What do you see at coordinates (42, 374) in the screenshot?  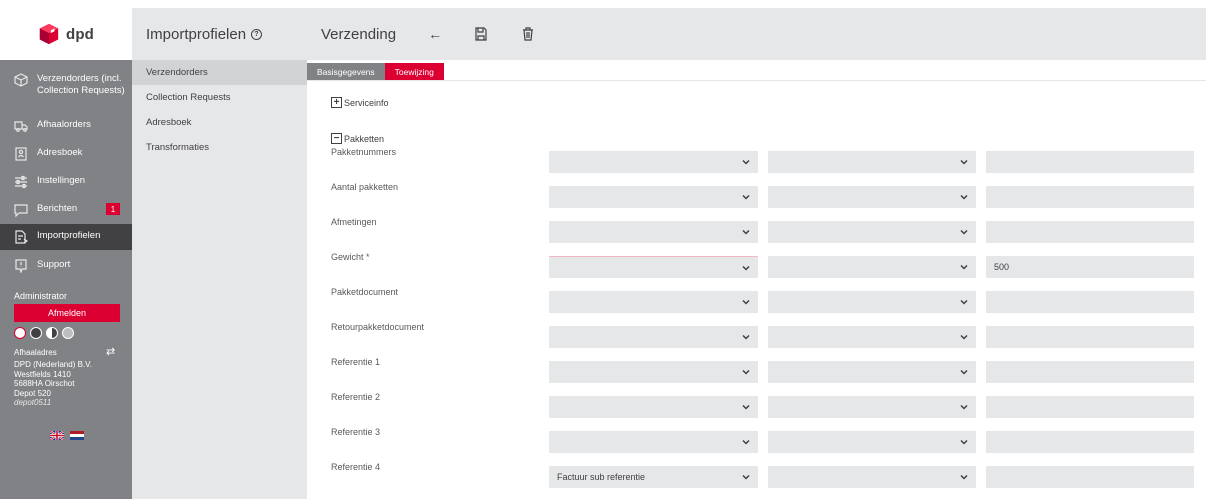 I see `address-street: Westfields 1410` at bounding box center [42, 374].